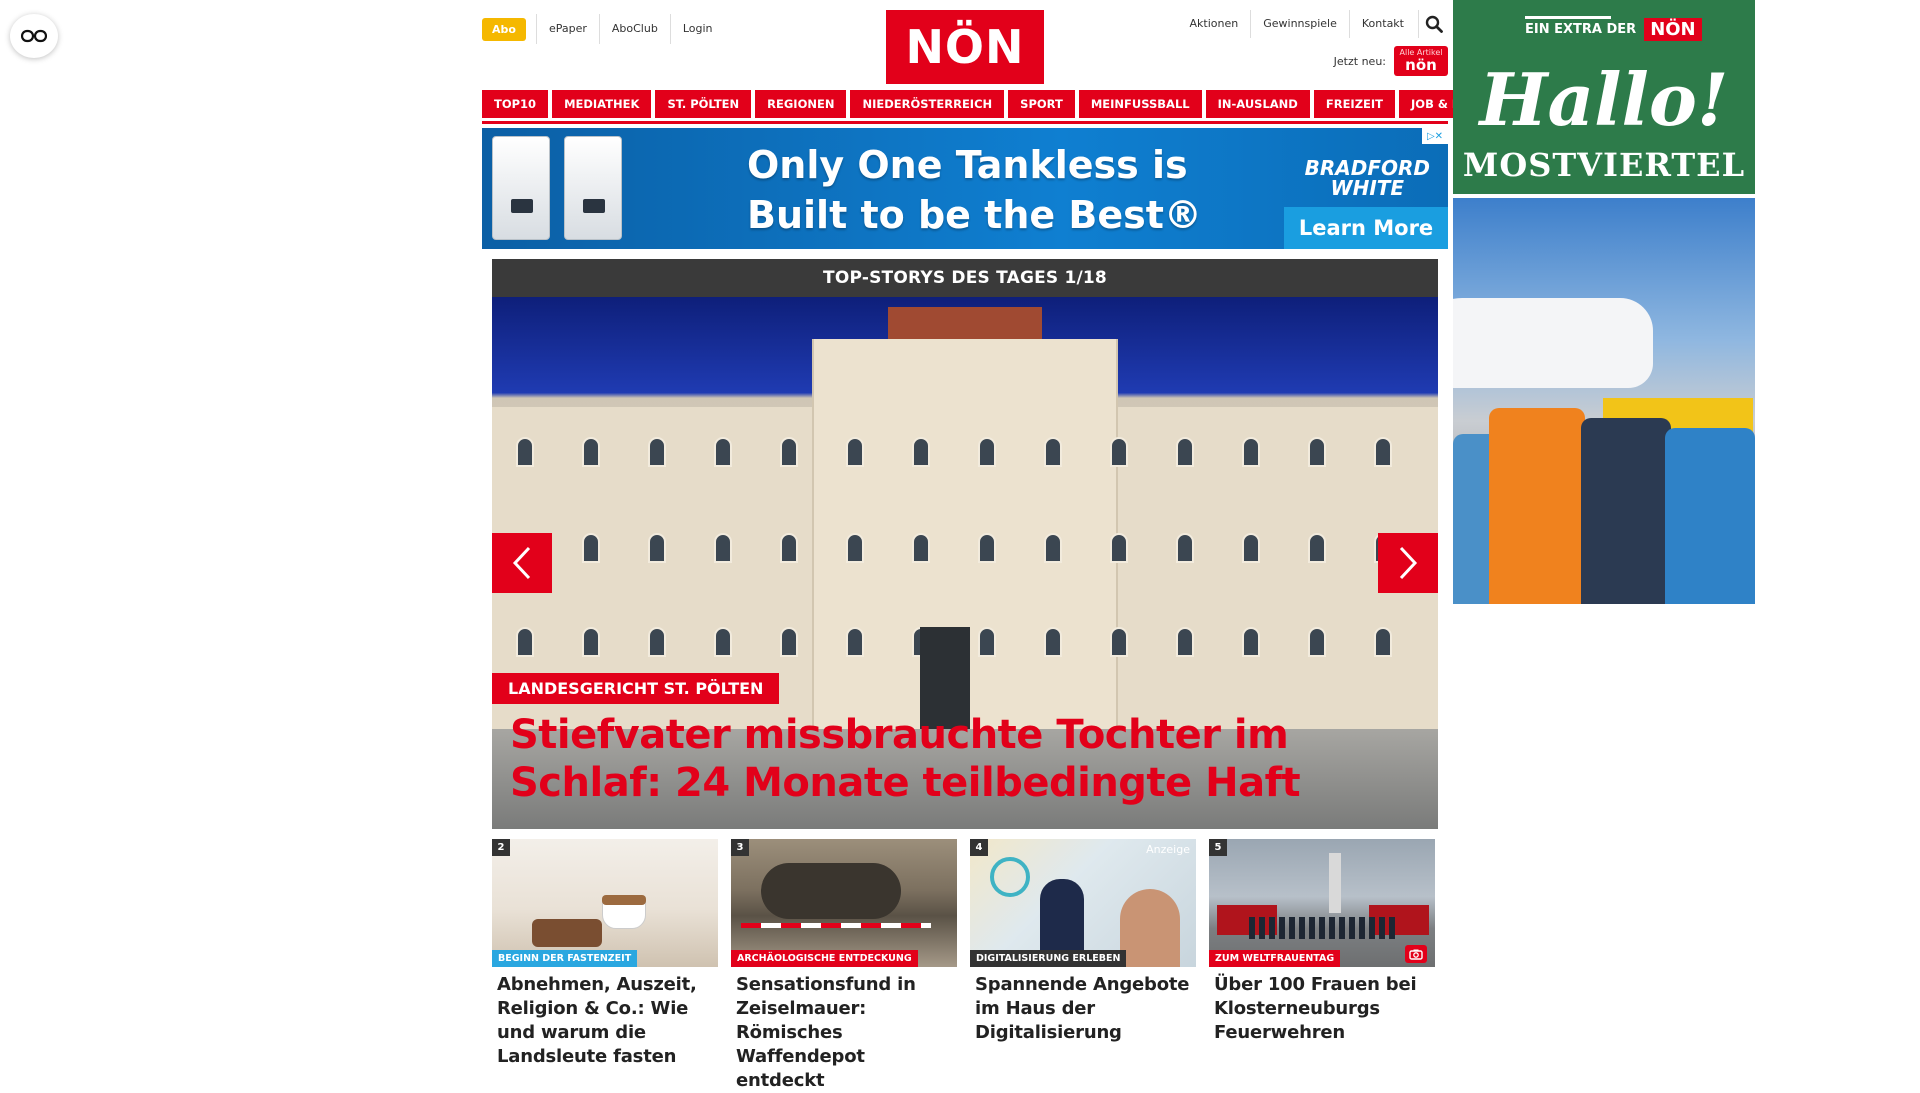  I want to click on slider-prev-button, so click(522, 563).